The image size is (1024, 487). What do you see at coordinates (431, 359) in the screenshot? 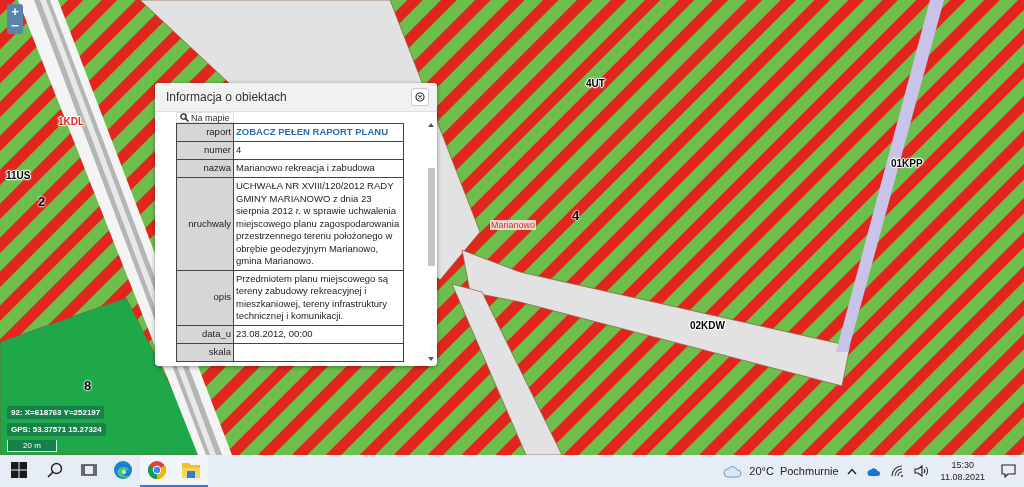
I see `scroll-down-icon` at bounding box center [431, 359].